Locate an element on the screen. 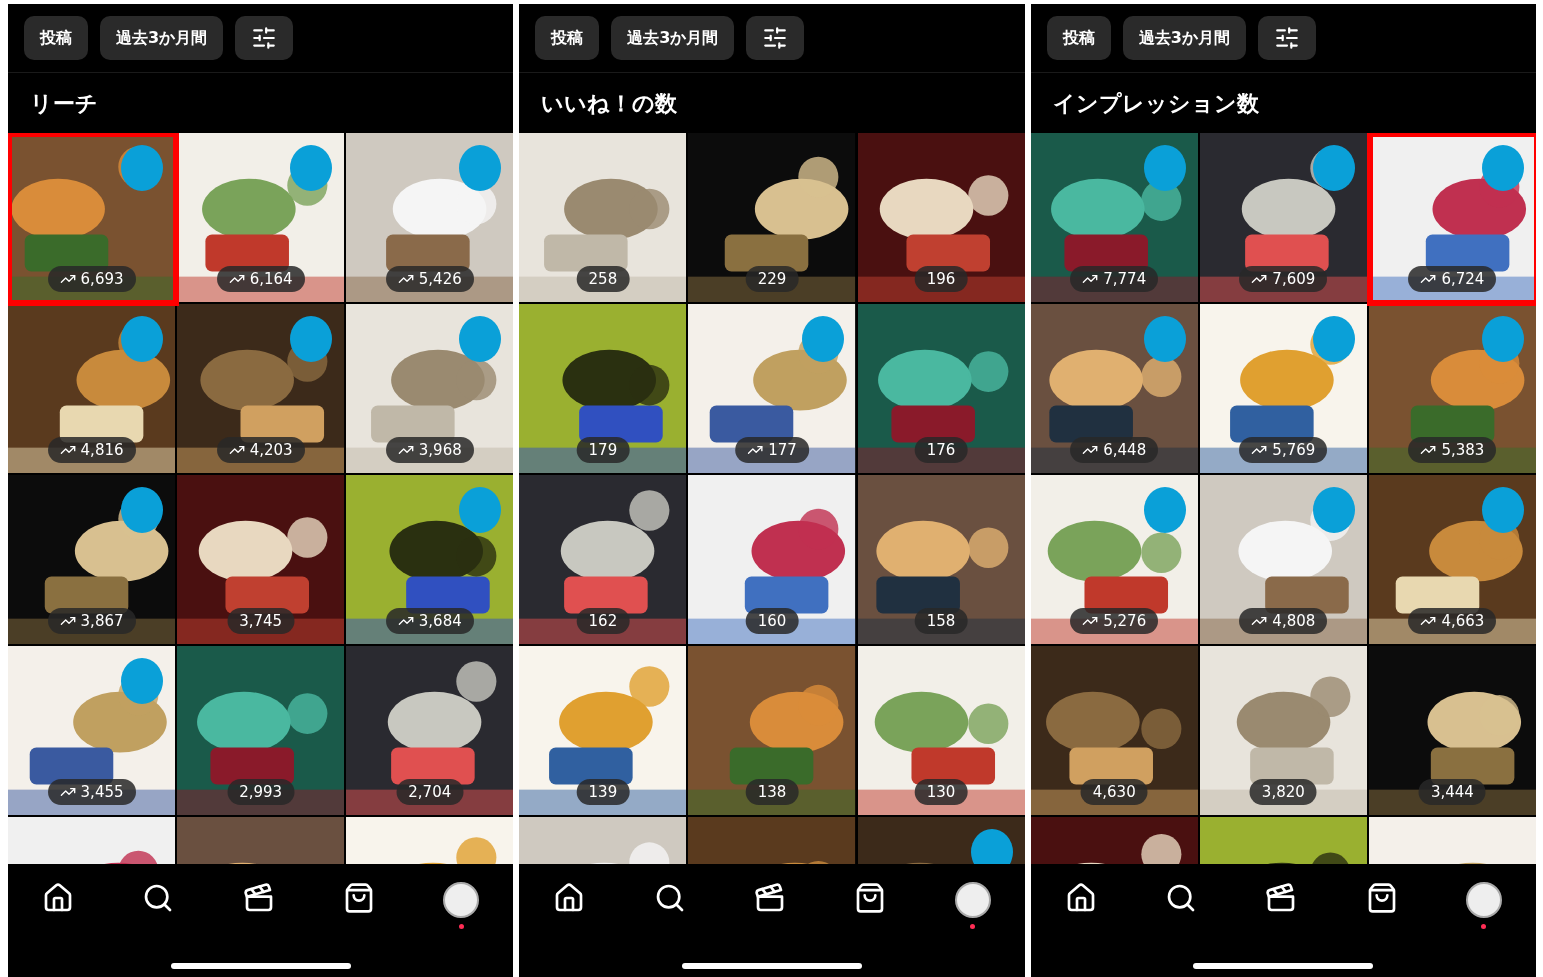 This screenshot has width=1543, height=977. metric-title: いいね！の数 is located at coordinates (609, 104).